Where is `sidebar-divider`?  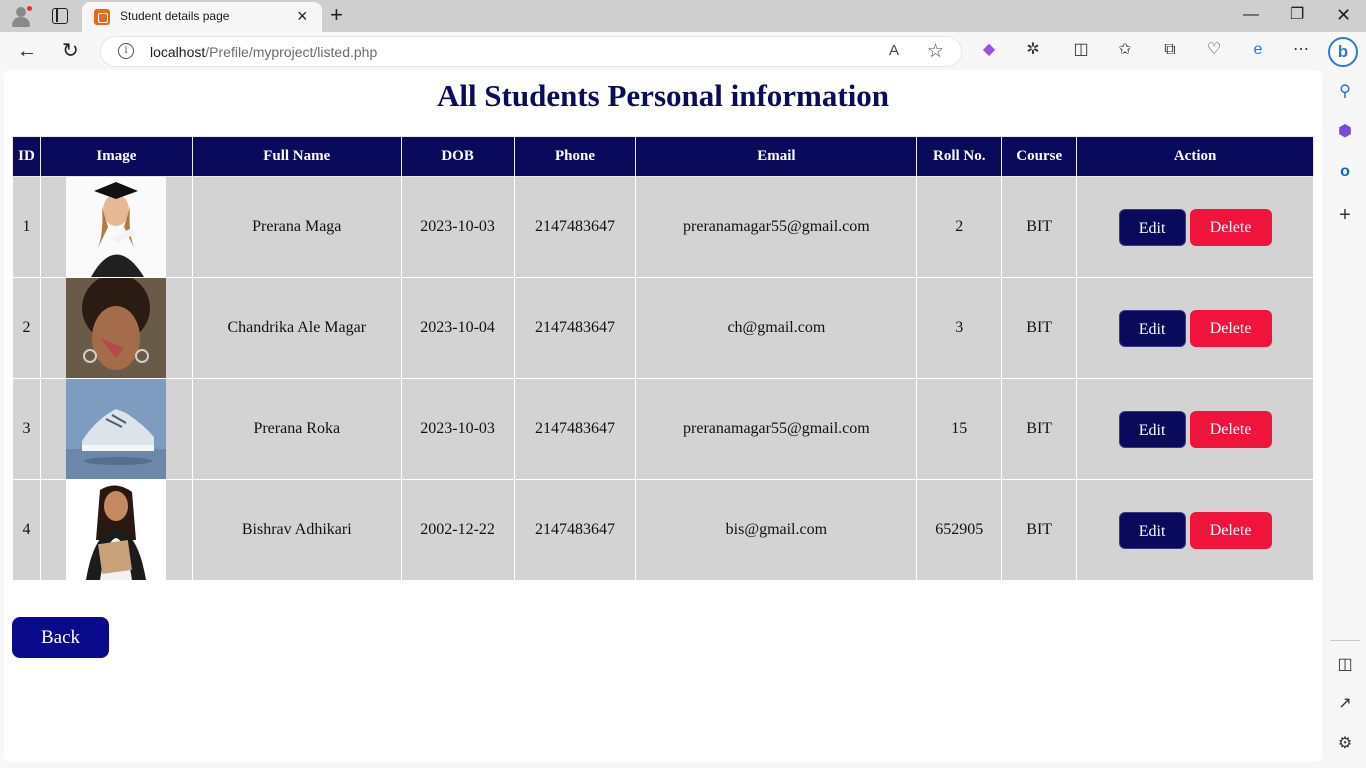 sidebar-divider is located at coordinates (1345, 640).